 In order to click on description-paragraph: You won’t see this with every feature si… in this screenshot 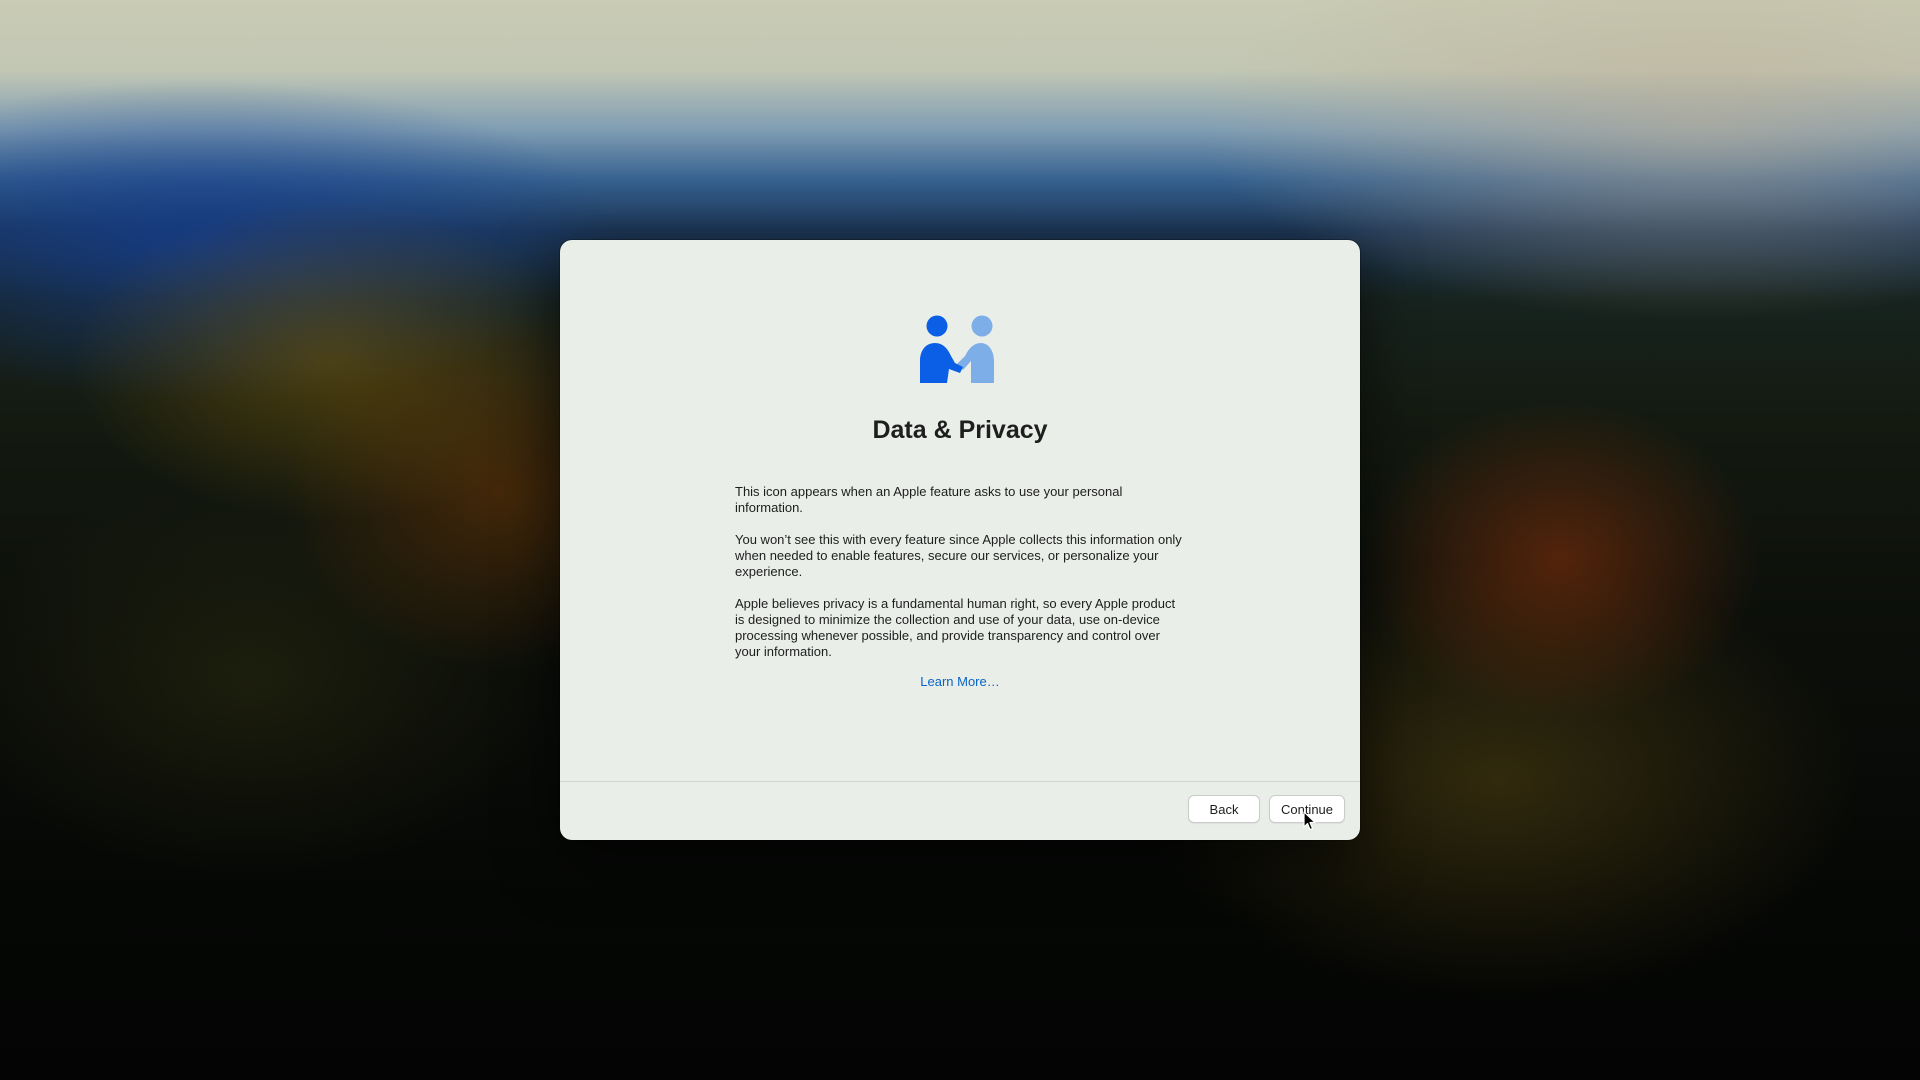, I will do `click(958, 555)`.